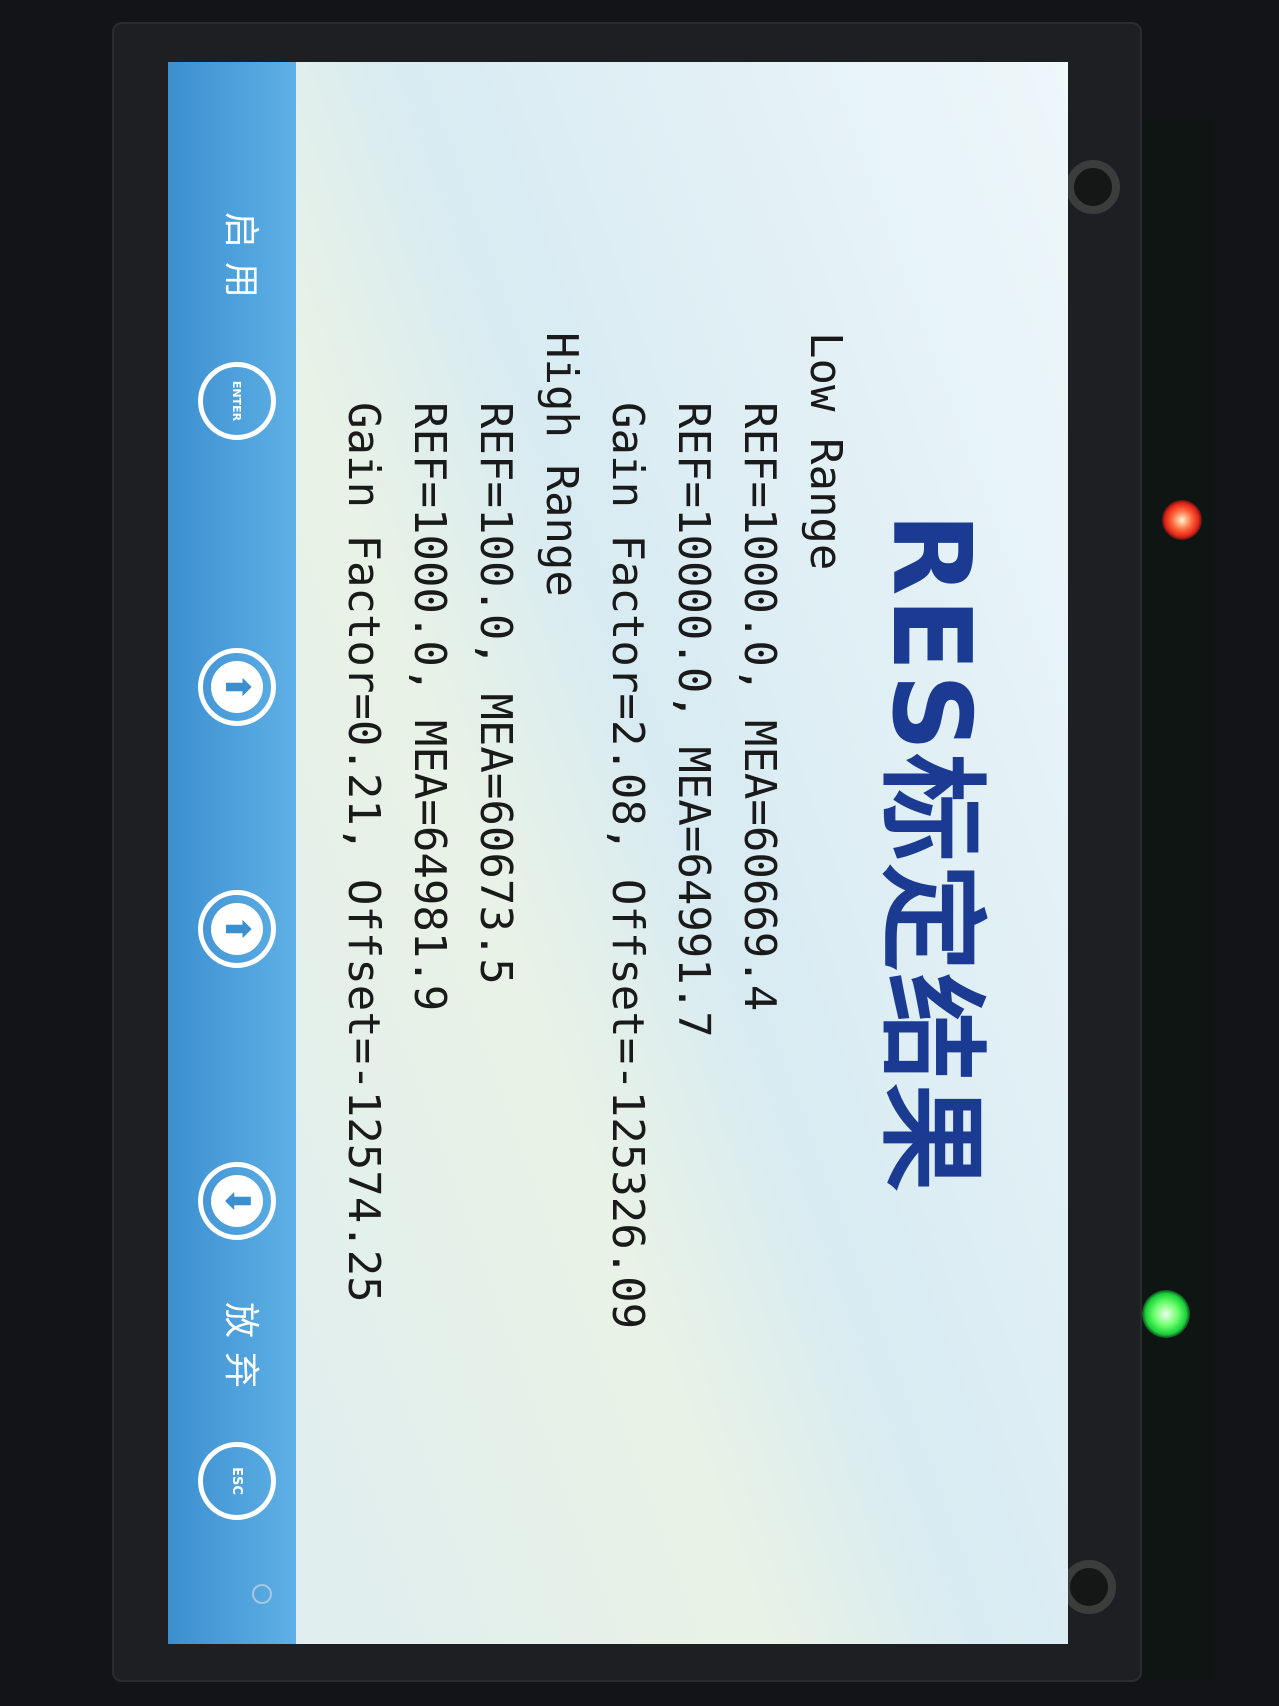 Image resolution: width=1279 pixels, height=1706 pixels. What do you see at coordinates (930, 853) in the screenshot?
I see `page-title: RES标定结果` at bounding box center [930, 853].